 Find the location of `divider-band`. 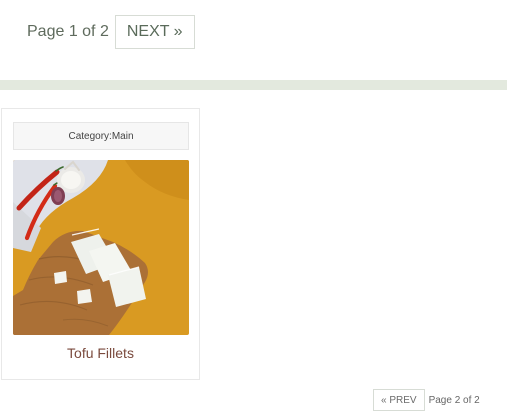

divider-band is located at coordinates (253, 85).